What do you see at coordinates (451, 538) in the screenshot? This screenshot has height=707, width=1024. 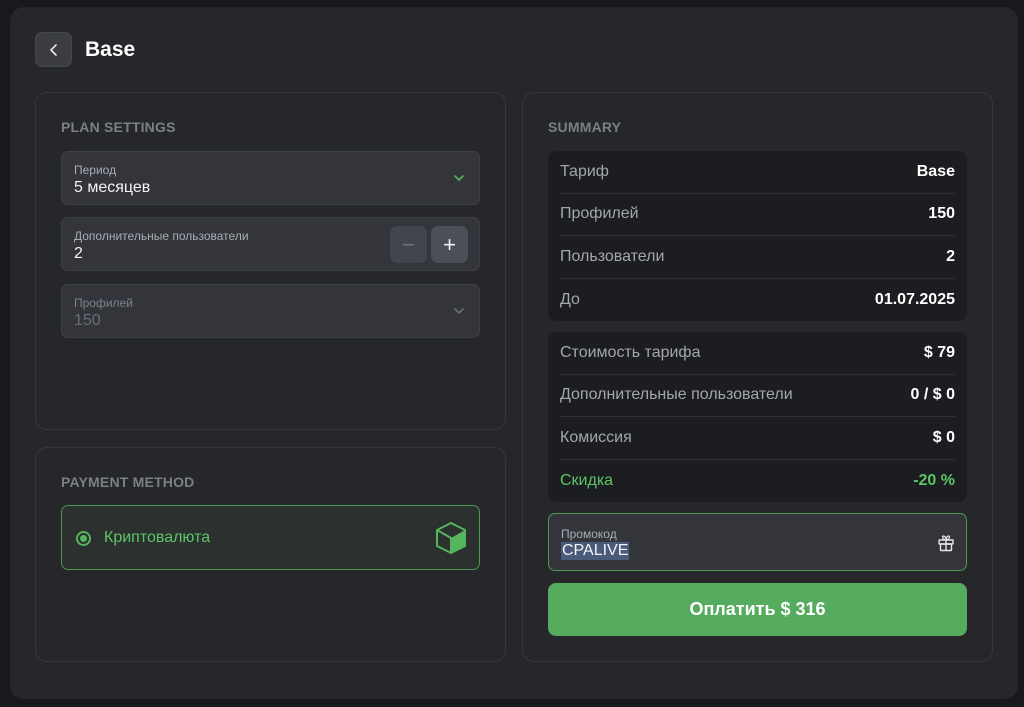 I see `cube-icon` at bounding box center [451, 538].